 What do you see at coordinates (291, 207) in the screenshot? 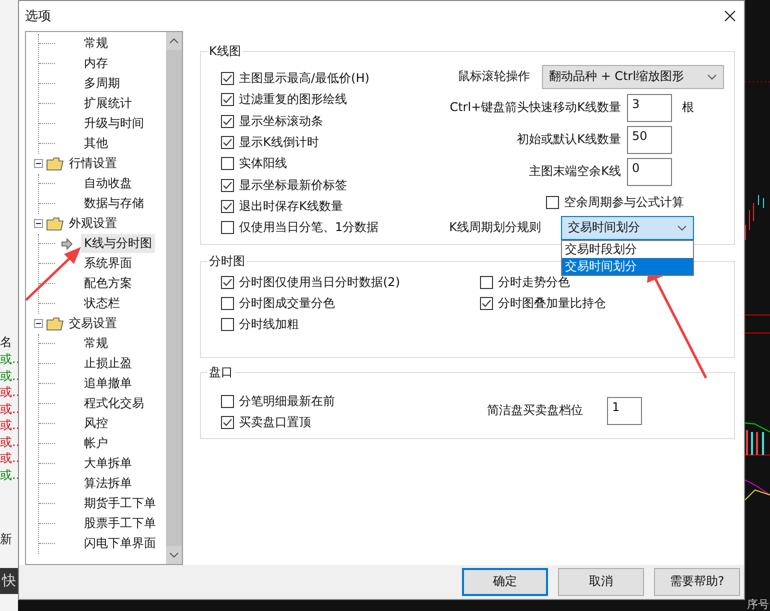
I see `checkbox-label: 退出时保存K线数量` at bounding box center [291, 207].